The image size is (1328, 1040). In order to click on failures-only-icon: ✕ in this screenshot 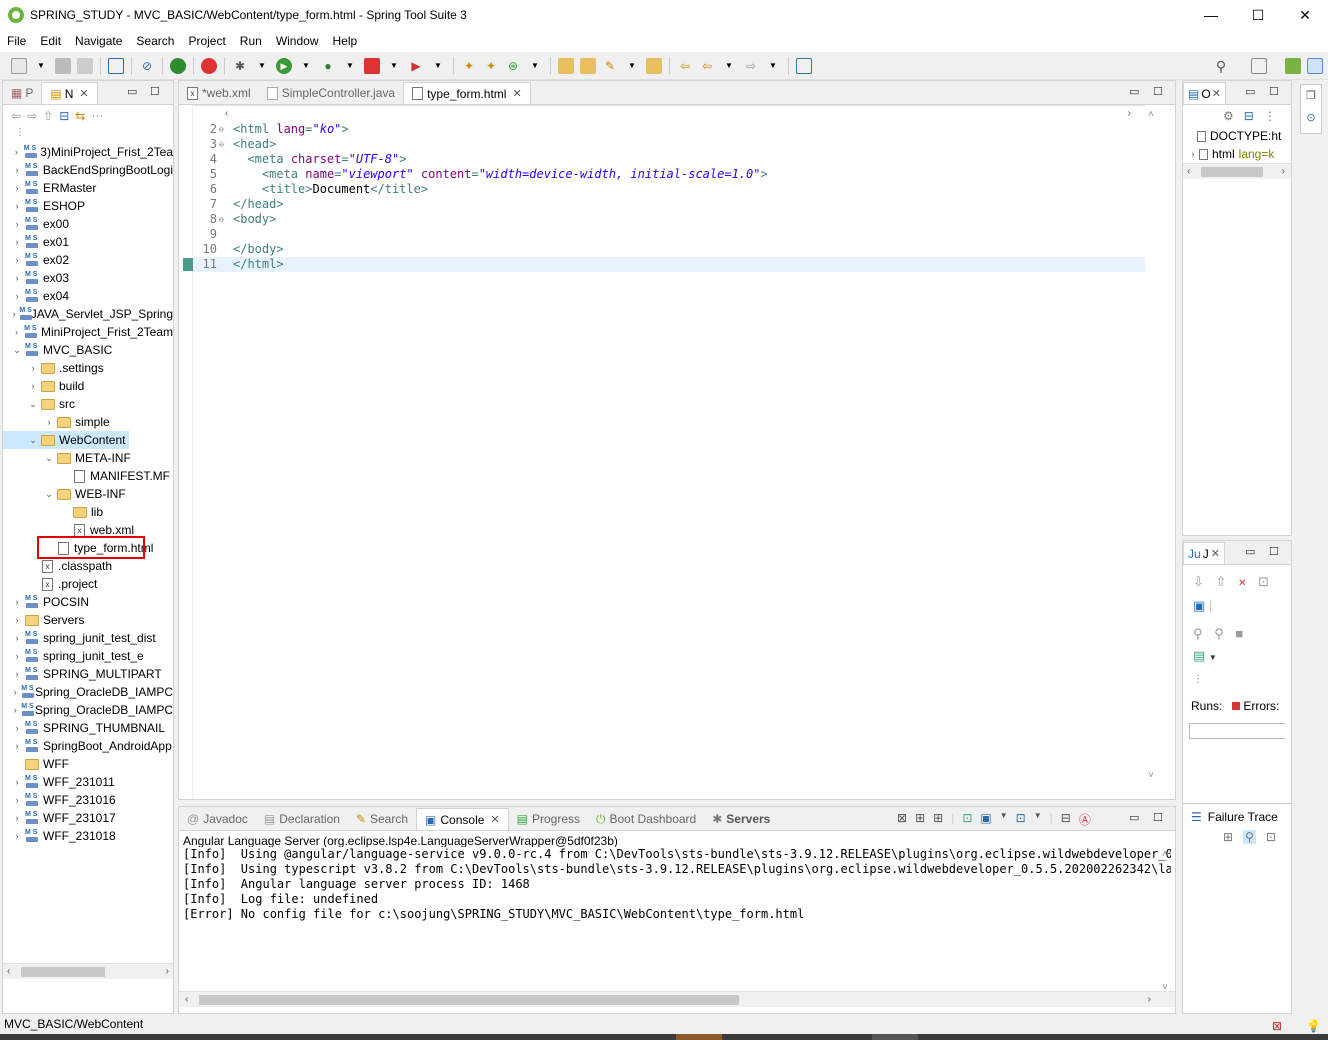, I will do `click(1242, 583)`.